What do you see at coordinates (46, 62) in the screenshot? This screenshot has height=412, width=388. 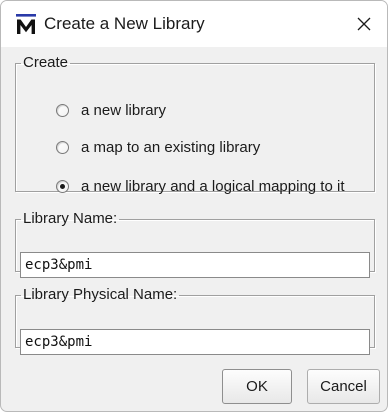 I see `create-group-legend: Create` at bounding box center [46, 62].